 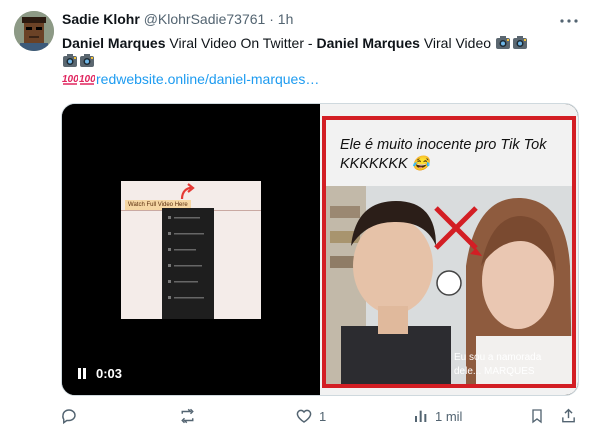 What do you see at coordinates (304, 416) in the screenshot?
I see `like-icon` at bounding box center [304, 416].